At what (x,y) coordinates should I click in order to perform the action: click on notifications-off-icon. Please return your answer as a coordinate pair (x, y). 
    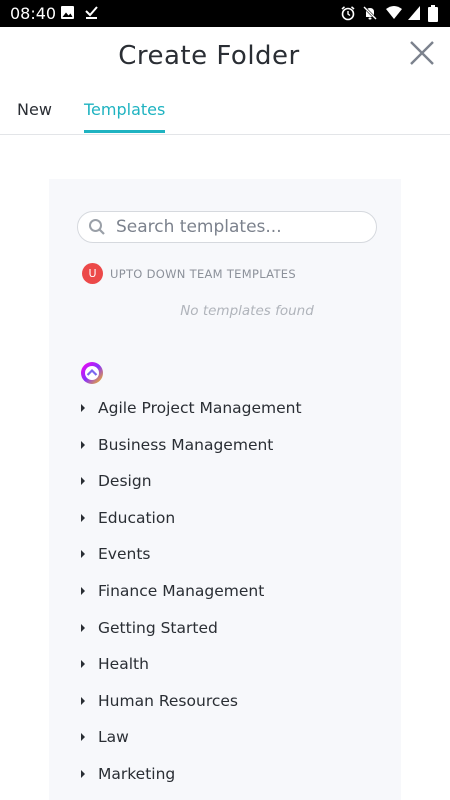
    Looking at the image, I should click on (370, 13).